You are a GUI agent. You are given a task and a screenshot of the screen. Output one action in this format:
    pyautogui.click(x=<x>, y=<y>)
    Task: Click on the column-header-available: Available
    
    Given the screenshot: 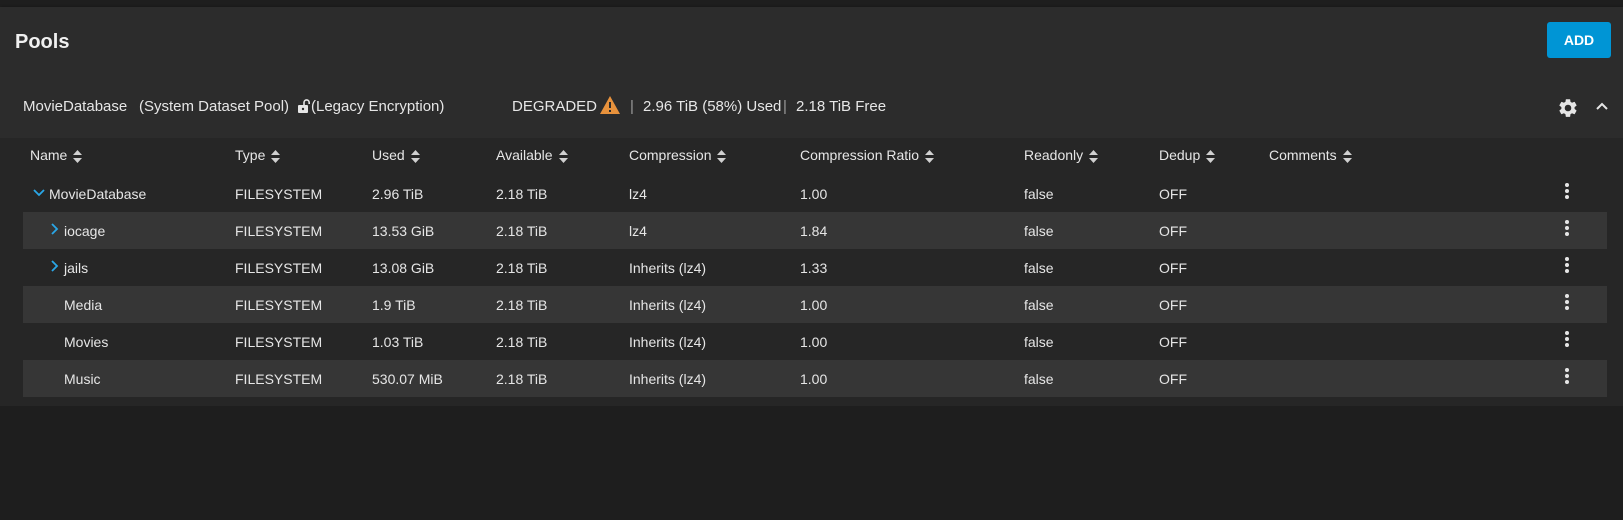 What is the action you would take?
    pyautogui.click(x=532, y=155)
    